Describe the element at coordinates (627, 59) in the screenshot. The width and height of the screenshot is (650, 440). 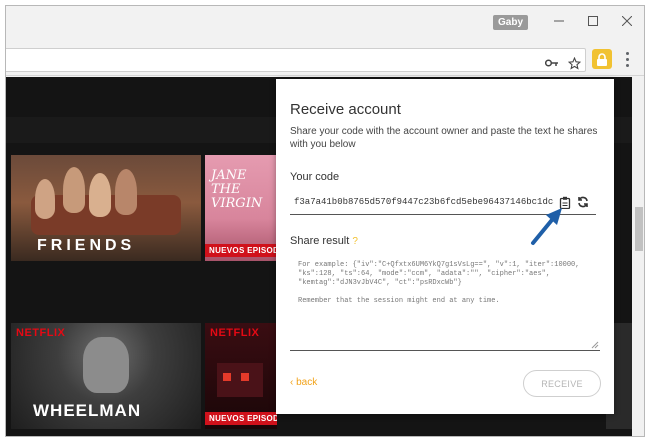
I see `menu-icon` at that location.